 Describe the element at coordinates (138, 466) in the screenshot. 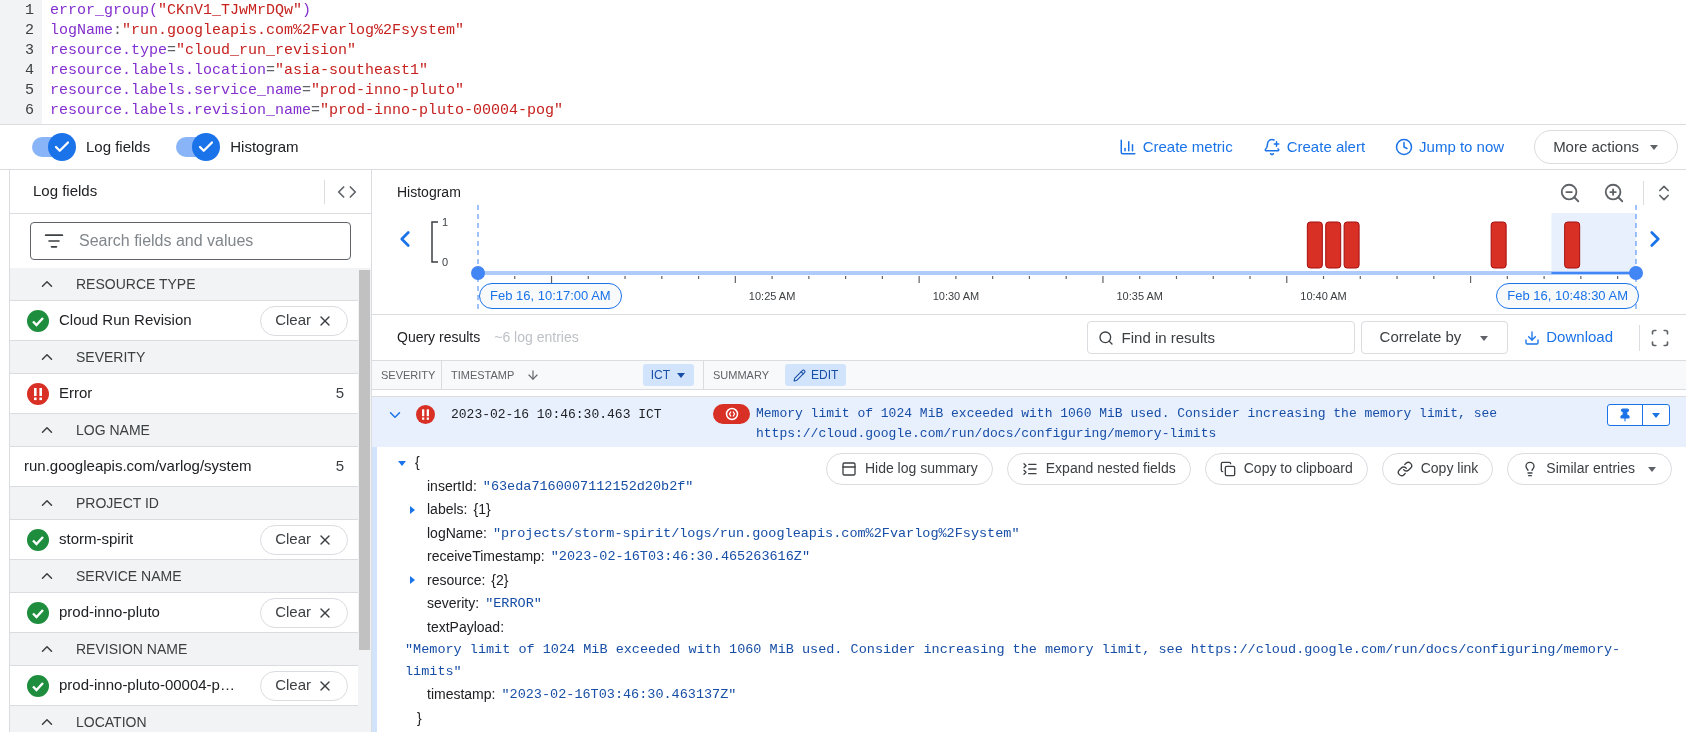

I see `field-value: run.googleapis.com/varlog/system` at that location.